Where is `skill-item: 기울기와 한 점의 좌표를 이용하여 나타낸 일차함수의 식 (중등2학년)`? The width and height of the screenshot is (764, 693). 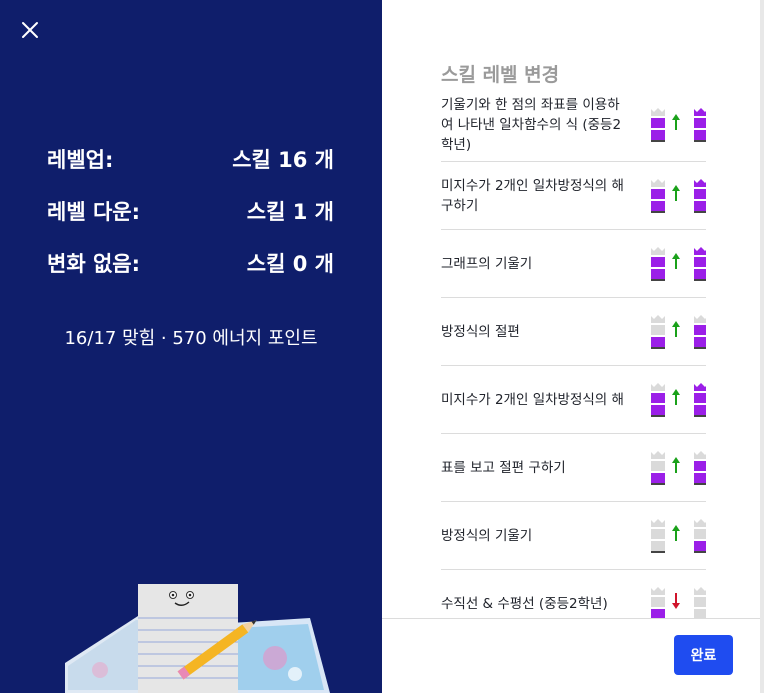
skill-item: 기울기와 한 점의 좌표를 이용하여 나타낸 일차함수의 식 (중등2학년) is located at coordinates (573, 125).